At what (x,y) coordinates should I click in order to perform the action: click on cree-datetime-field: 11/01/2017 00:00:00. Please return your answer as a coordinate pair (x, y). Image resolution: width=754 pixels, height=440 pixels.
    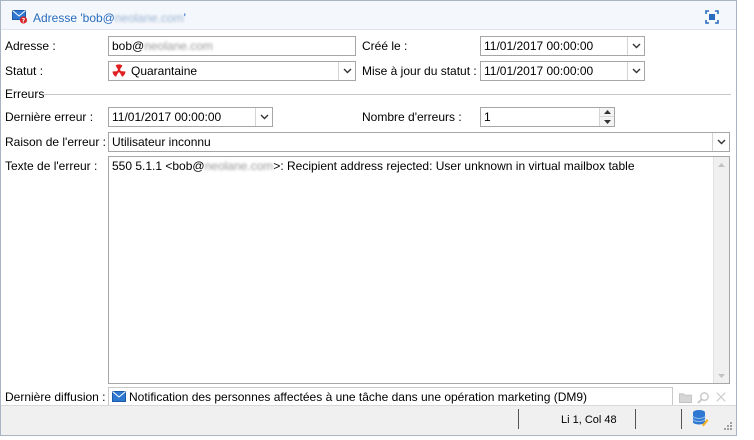
    Looking at the image, I should click on (562, 46).